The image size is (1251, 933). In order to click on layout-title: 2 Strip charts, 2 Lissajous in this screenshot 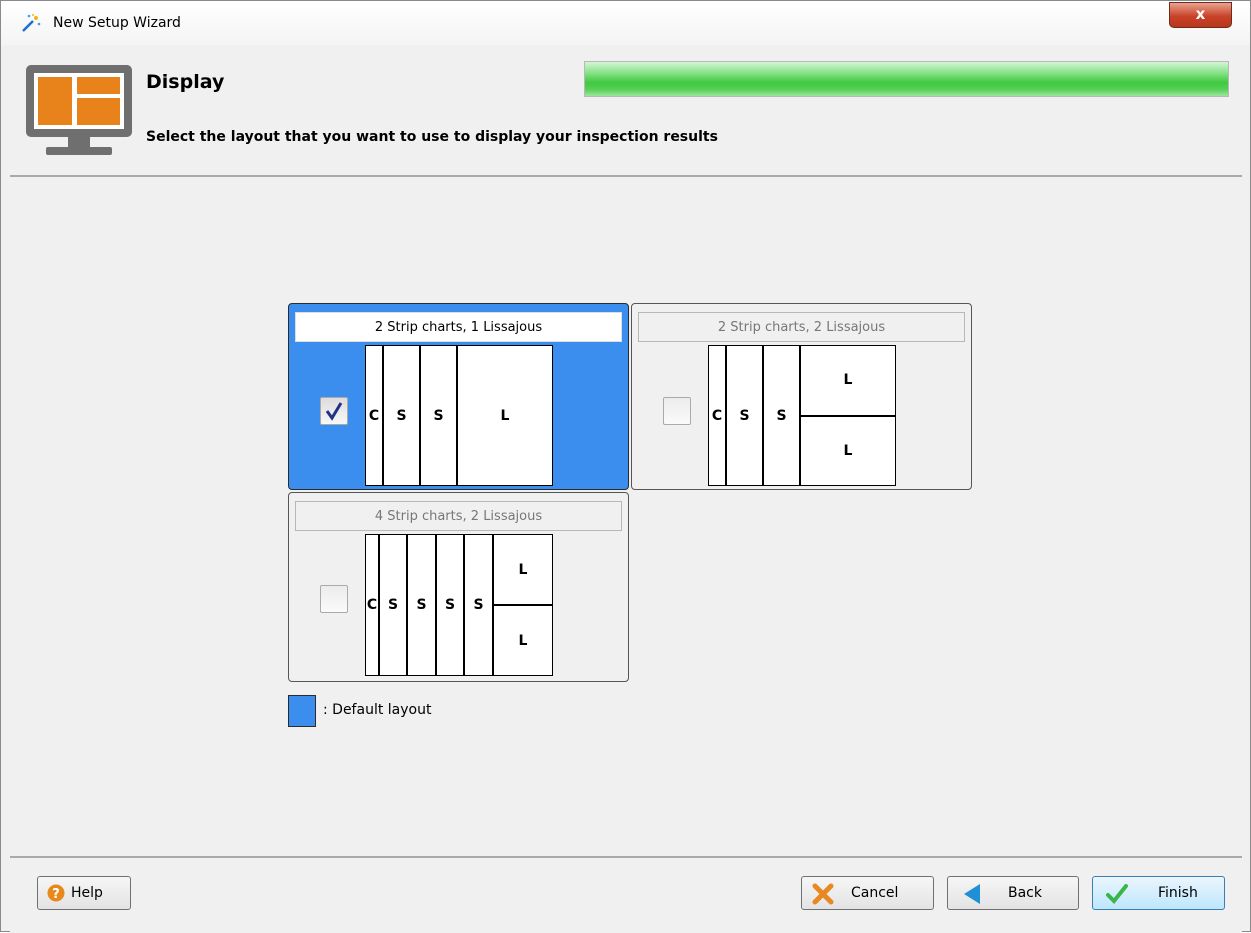, I will do `click(801, 327)`.